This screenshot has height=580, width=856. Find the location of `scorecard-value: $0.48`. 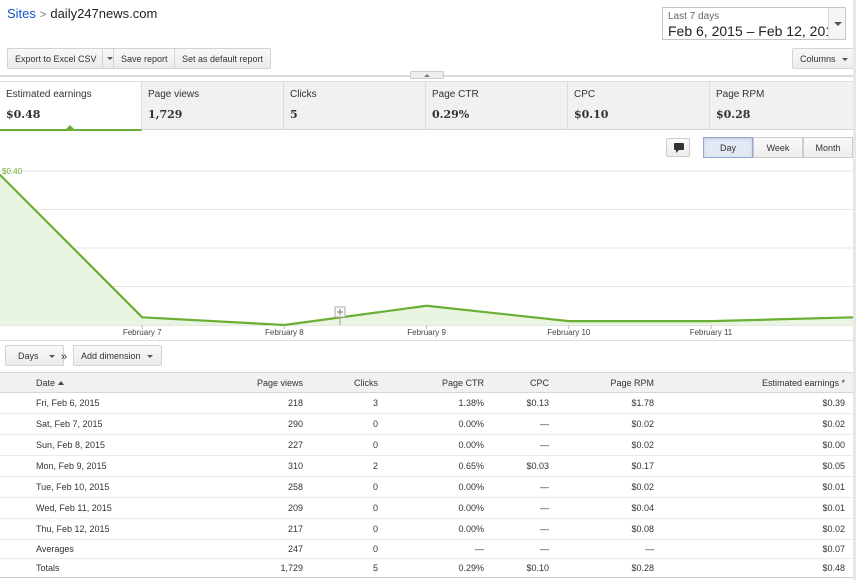

scorecard-value: $0.48 is located at coordinates (23, 114).